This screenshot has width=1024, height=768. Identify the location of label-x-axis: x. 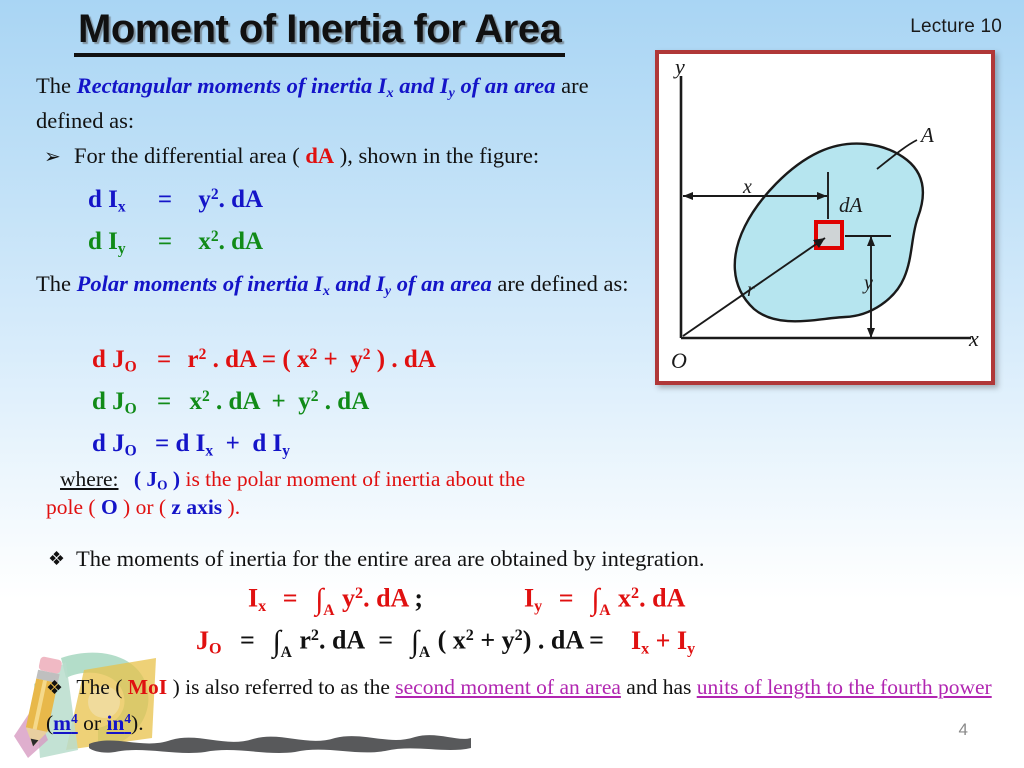
(973, 338).